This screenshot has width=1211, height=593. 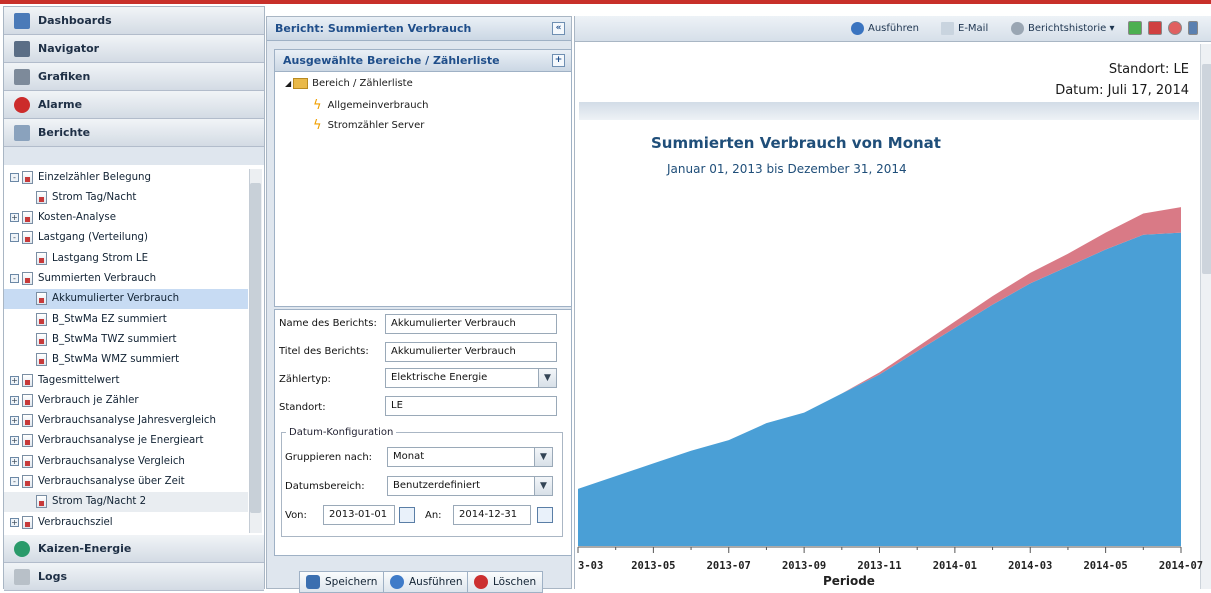 I want to click on meter-item: ϟ Allgemeinverbrauch, so click(x=370, y=105).